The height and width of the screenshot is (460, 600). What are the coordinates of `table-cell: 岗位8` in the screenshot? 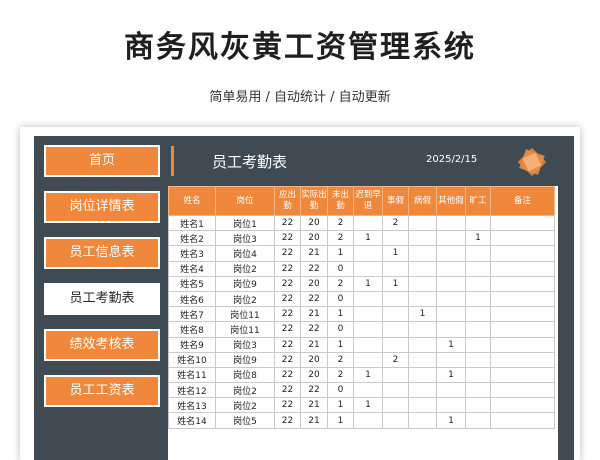 It's located at (245, 375).